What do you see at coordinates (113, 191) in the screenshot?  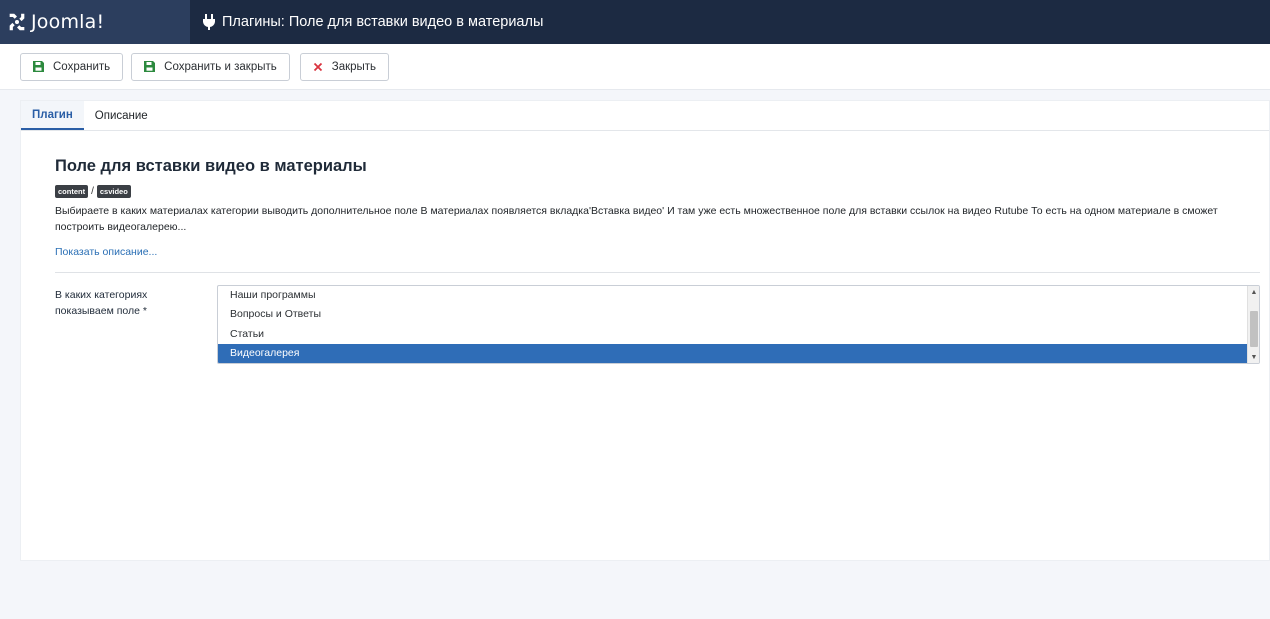 I see `tag-csvideo: csvideo` at bounding box center [113, 191].